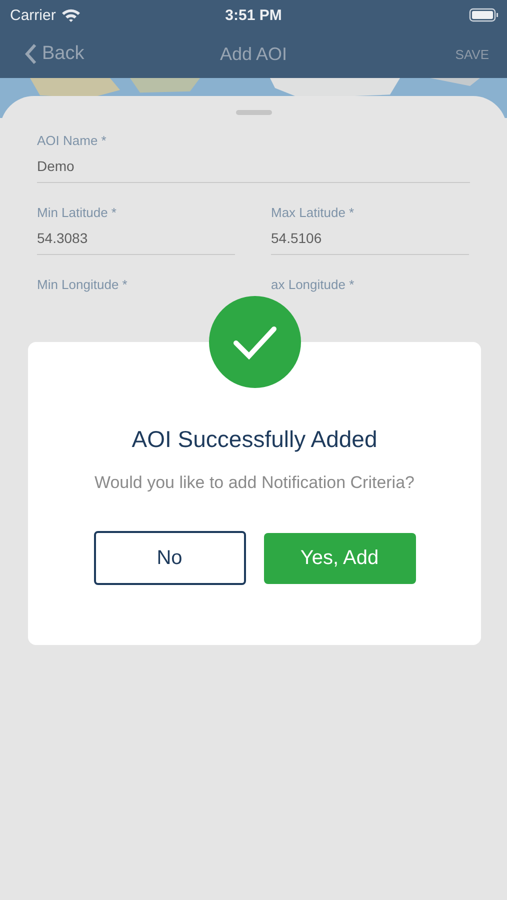 The image size is (507, 900). Describe the element at coordinates (484, 15) in the screenshot. I see `battery-icon` at that location.